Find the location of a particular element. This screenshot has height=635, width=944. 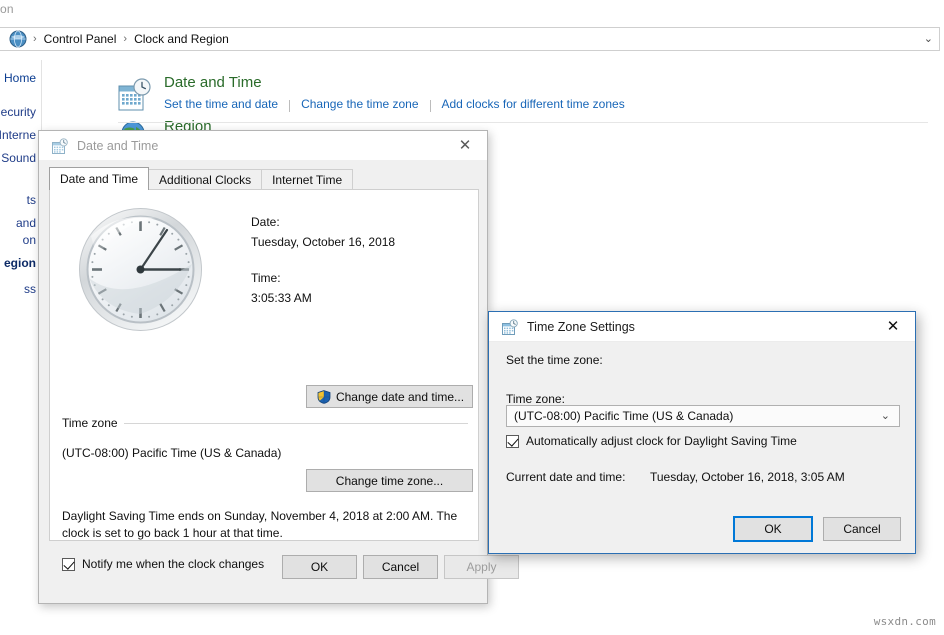

address-bar-right-edge is located at coordinates (941, 39).